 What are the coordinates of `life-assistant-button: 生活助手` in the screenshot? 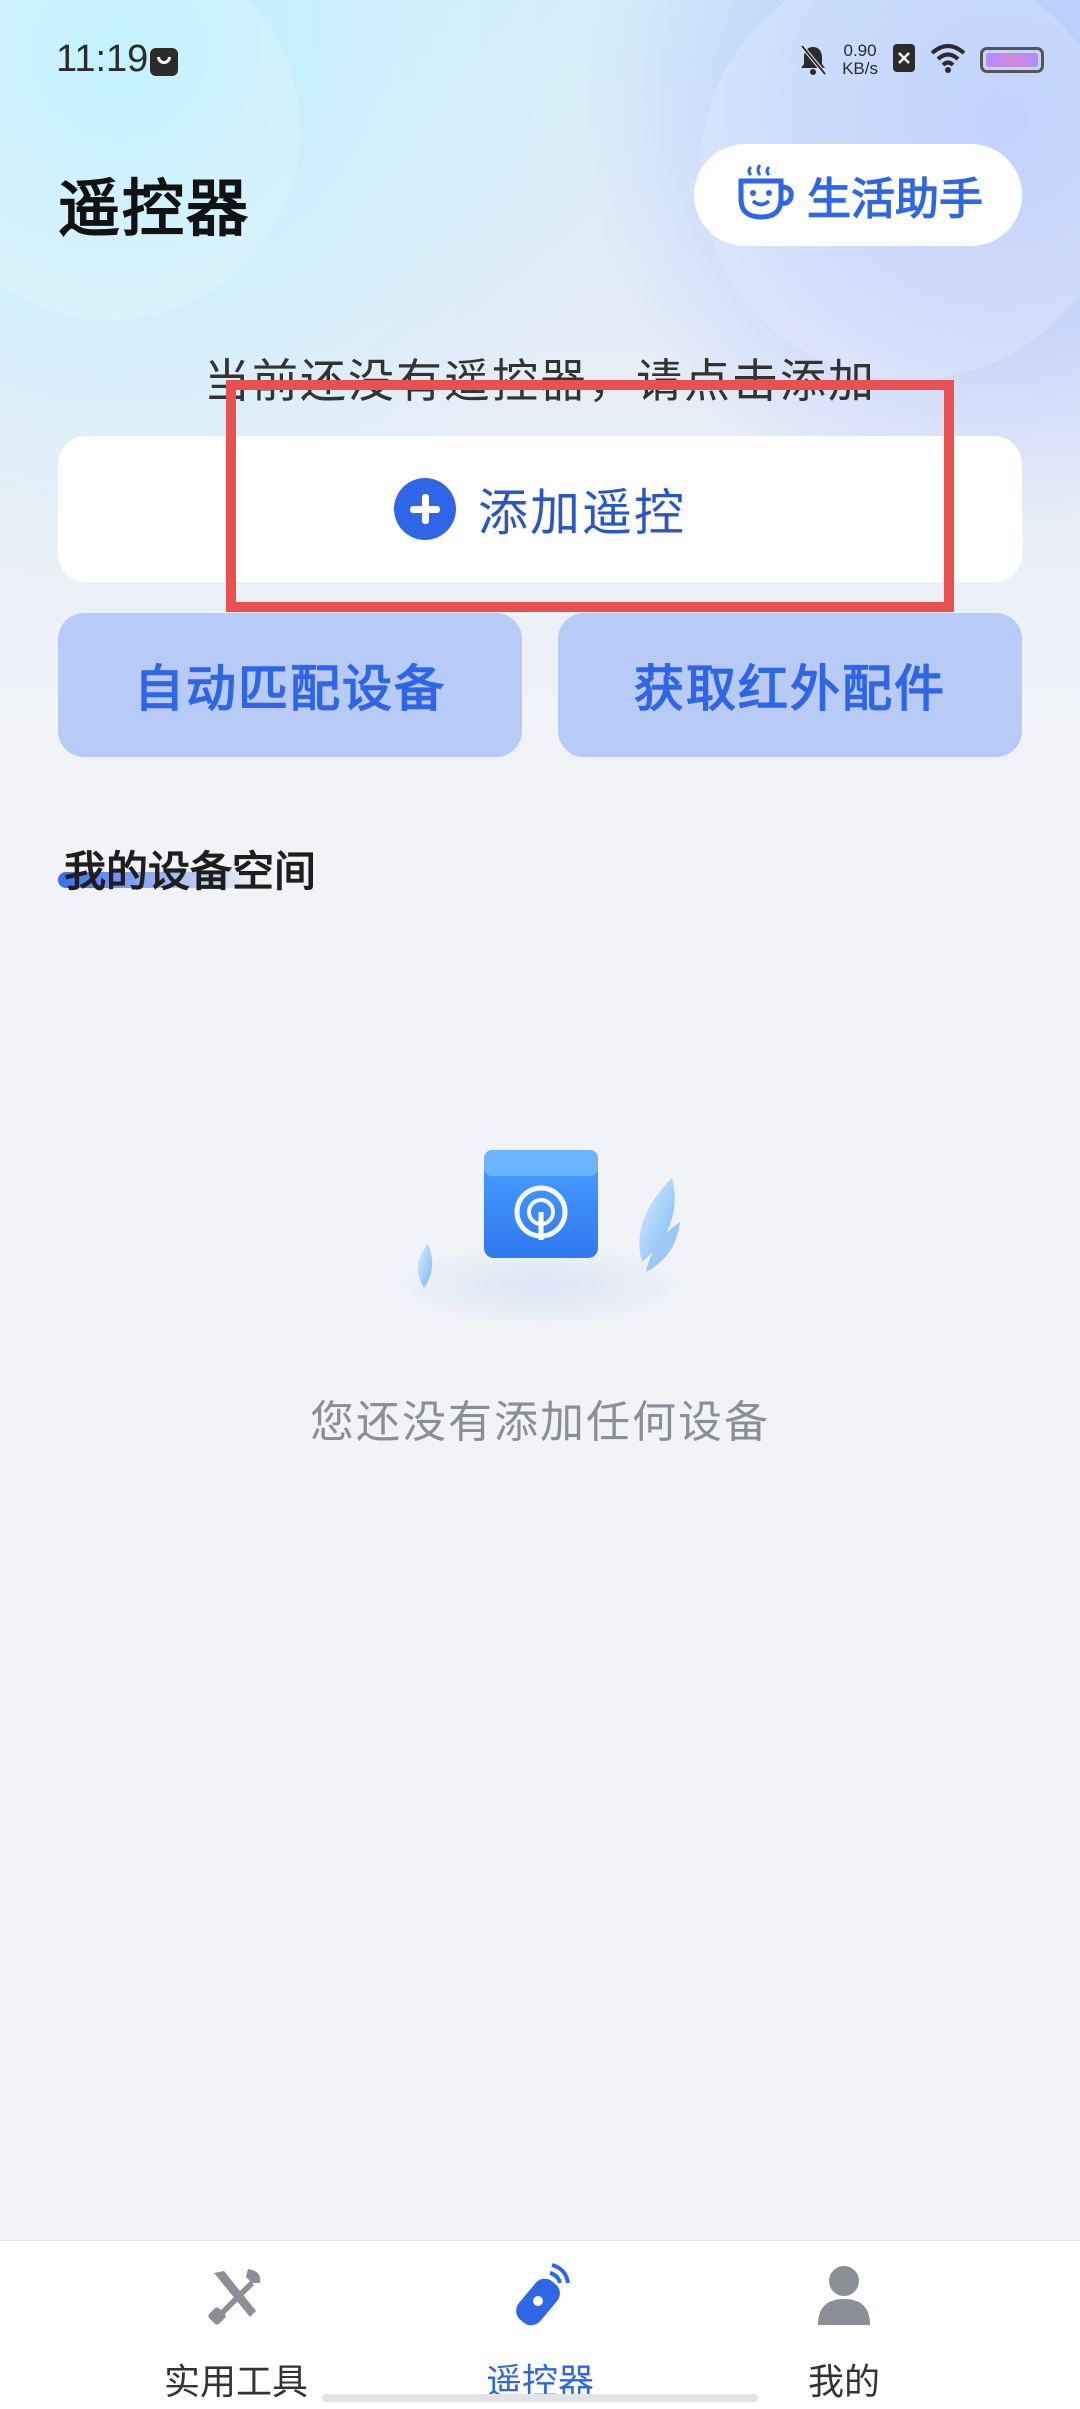 It's located at (858, 195).